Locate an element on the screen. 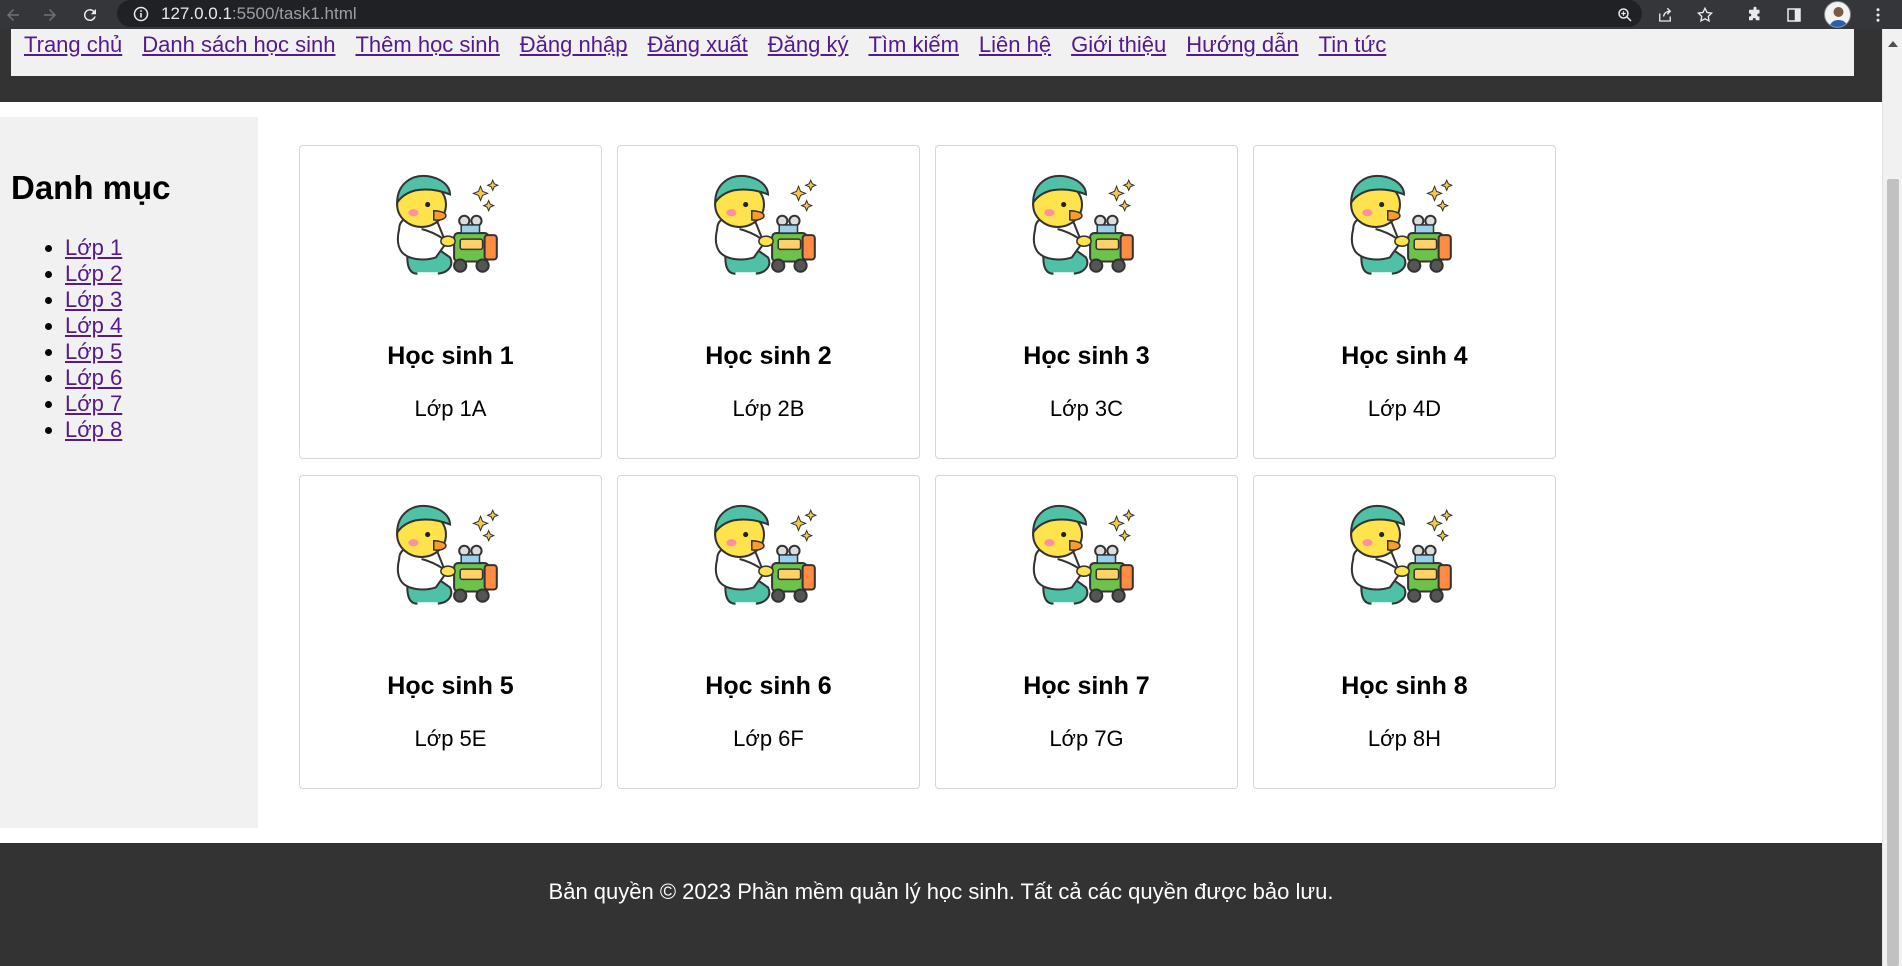 This screenshot has height=966, width=1902. scroll-up-arrow-icon is located at coordinates (1893, 44).